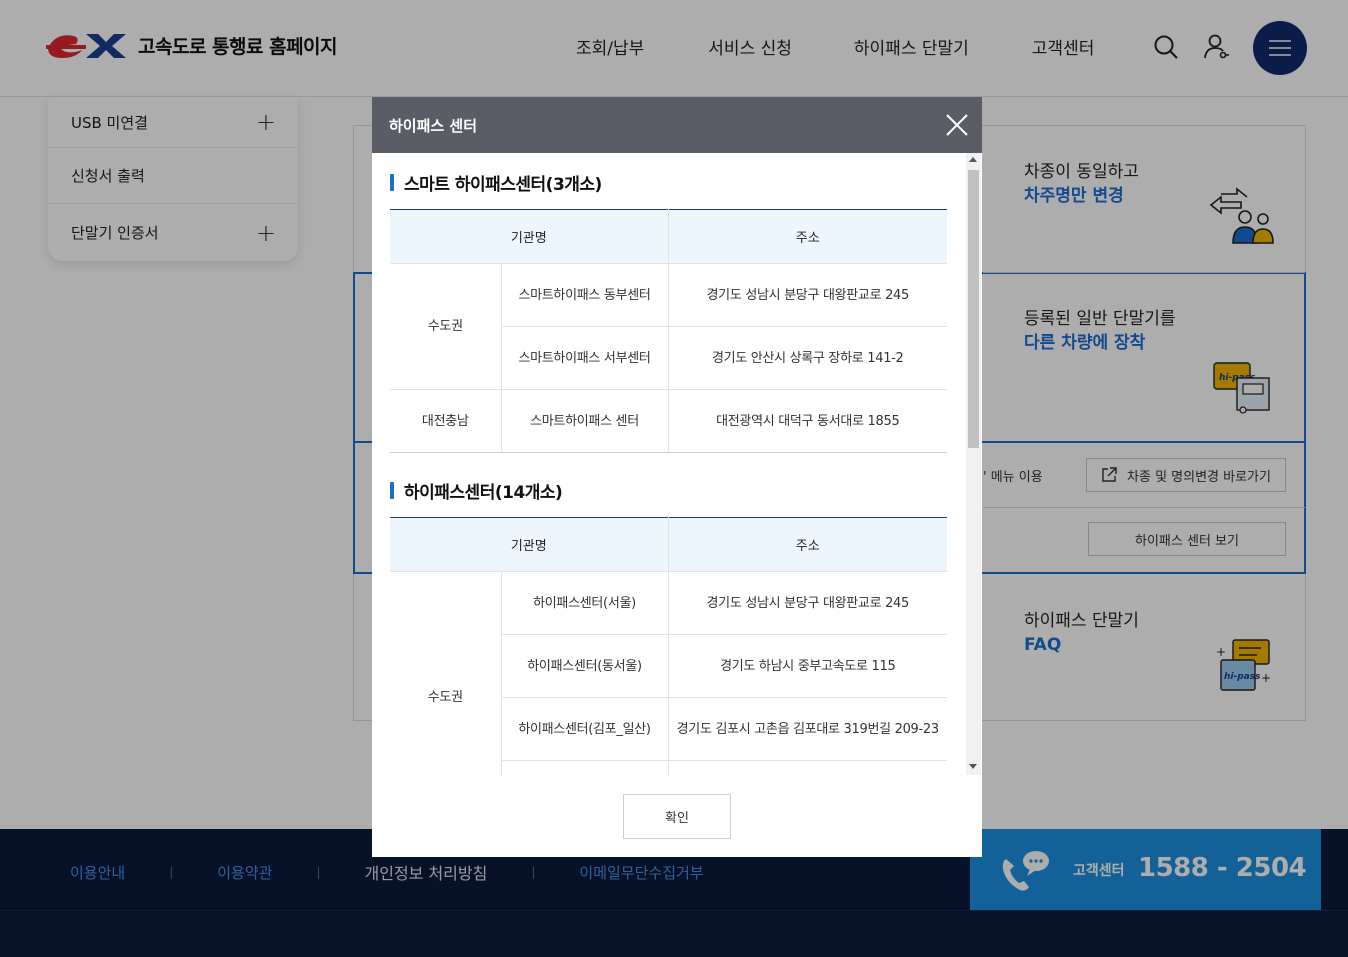 This screenshot has height=957, width=1348. What do you see at coordinates (584, 421) in the screenshot?
I see `org-name-cell: 스마트하이패스 센터` at bounding box center [584, 421].